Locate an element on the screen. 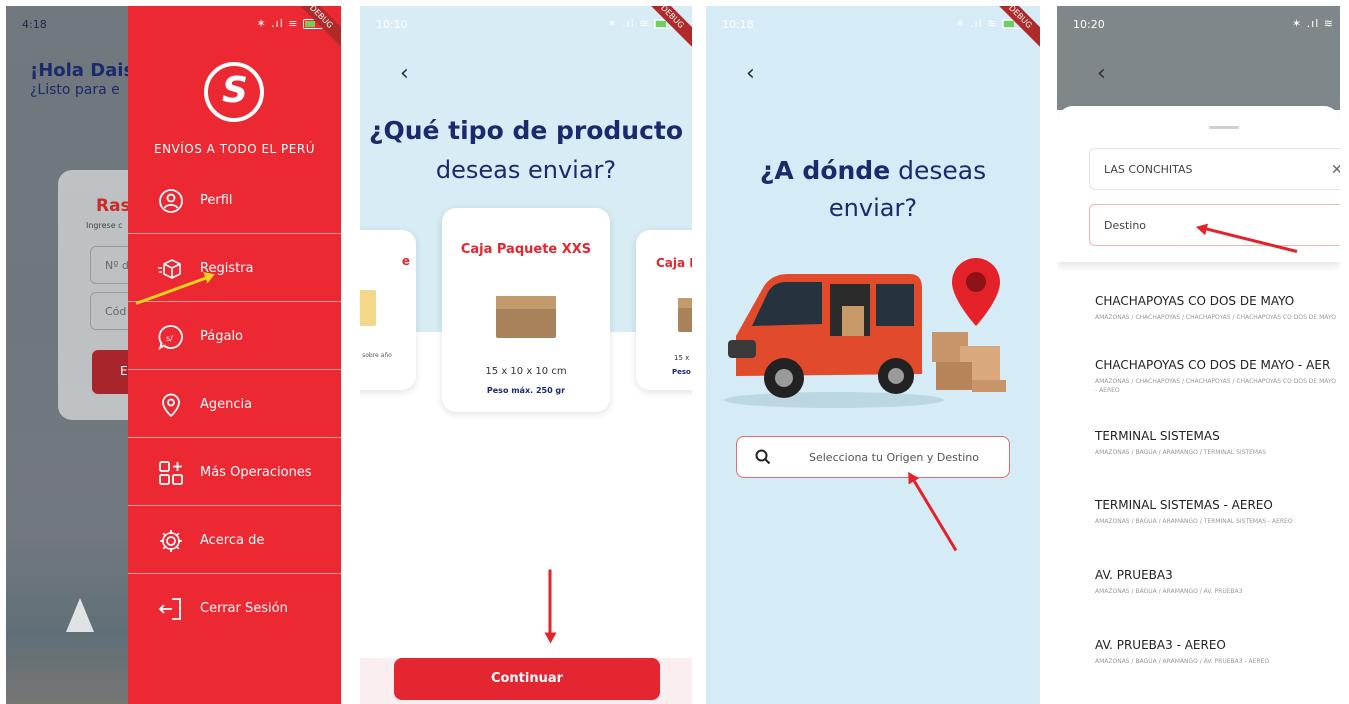  product-card-right: Caja P 15 x Peso is located at coordinates (664, 310).